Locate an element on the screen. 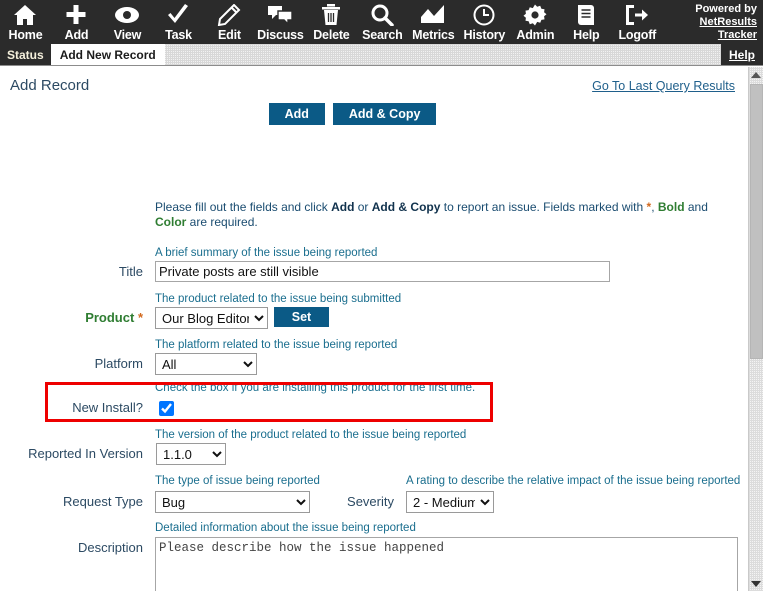  gear-icon is located at coordinates (535, 15).